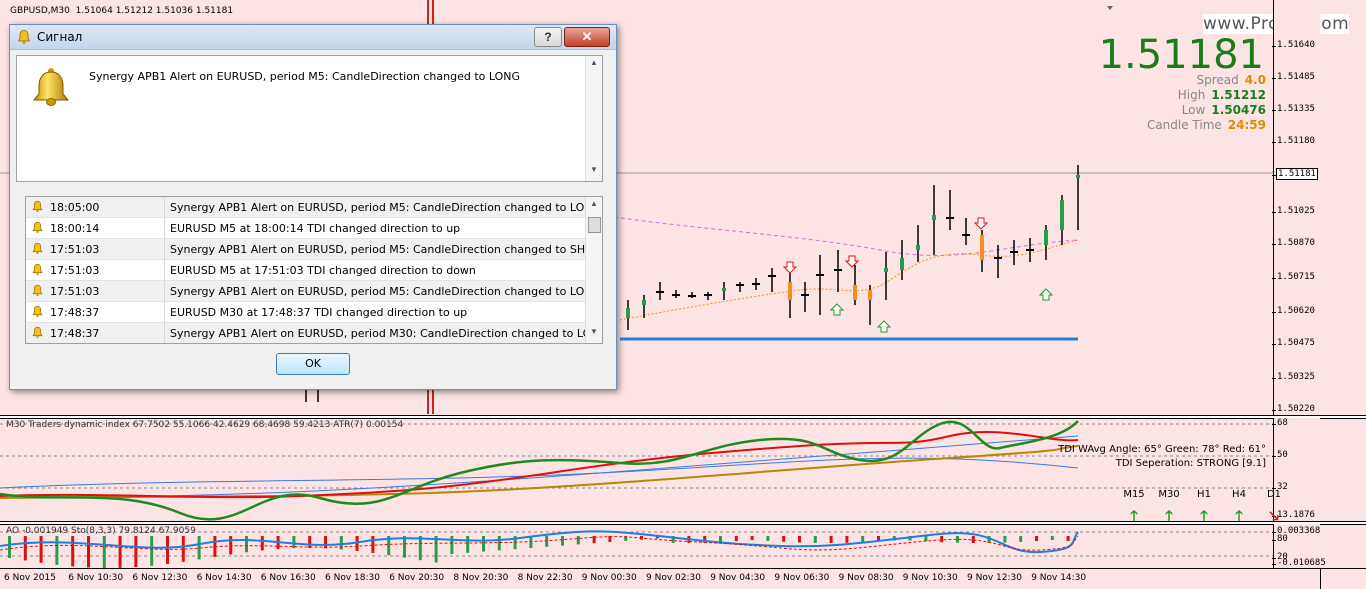 The image size is (1366, 589). What do you see at coordinates (1293, 243) in the screenshot?
I see `price-tick: 1.50870` at bounding box center [1293, 243].